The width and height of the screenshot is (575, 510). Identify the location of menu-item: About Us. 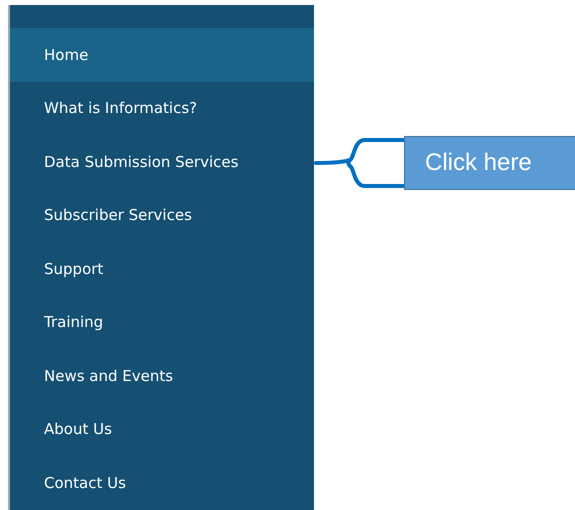
(162, 429).